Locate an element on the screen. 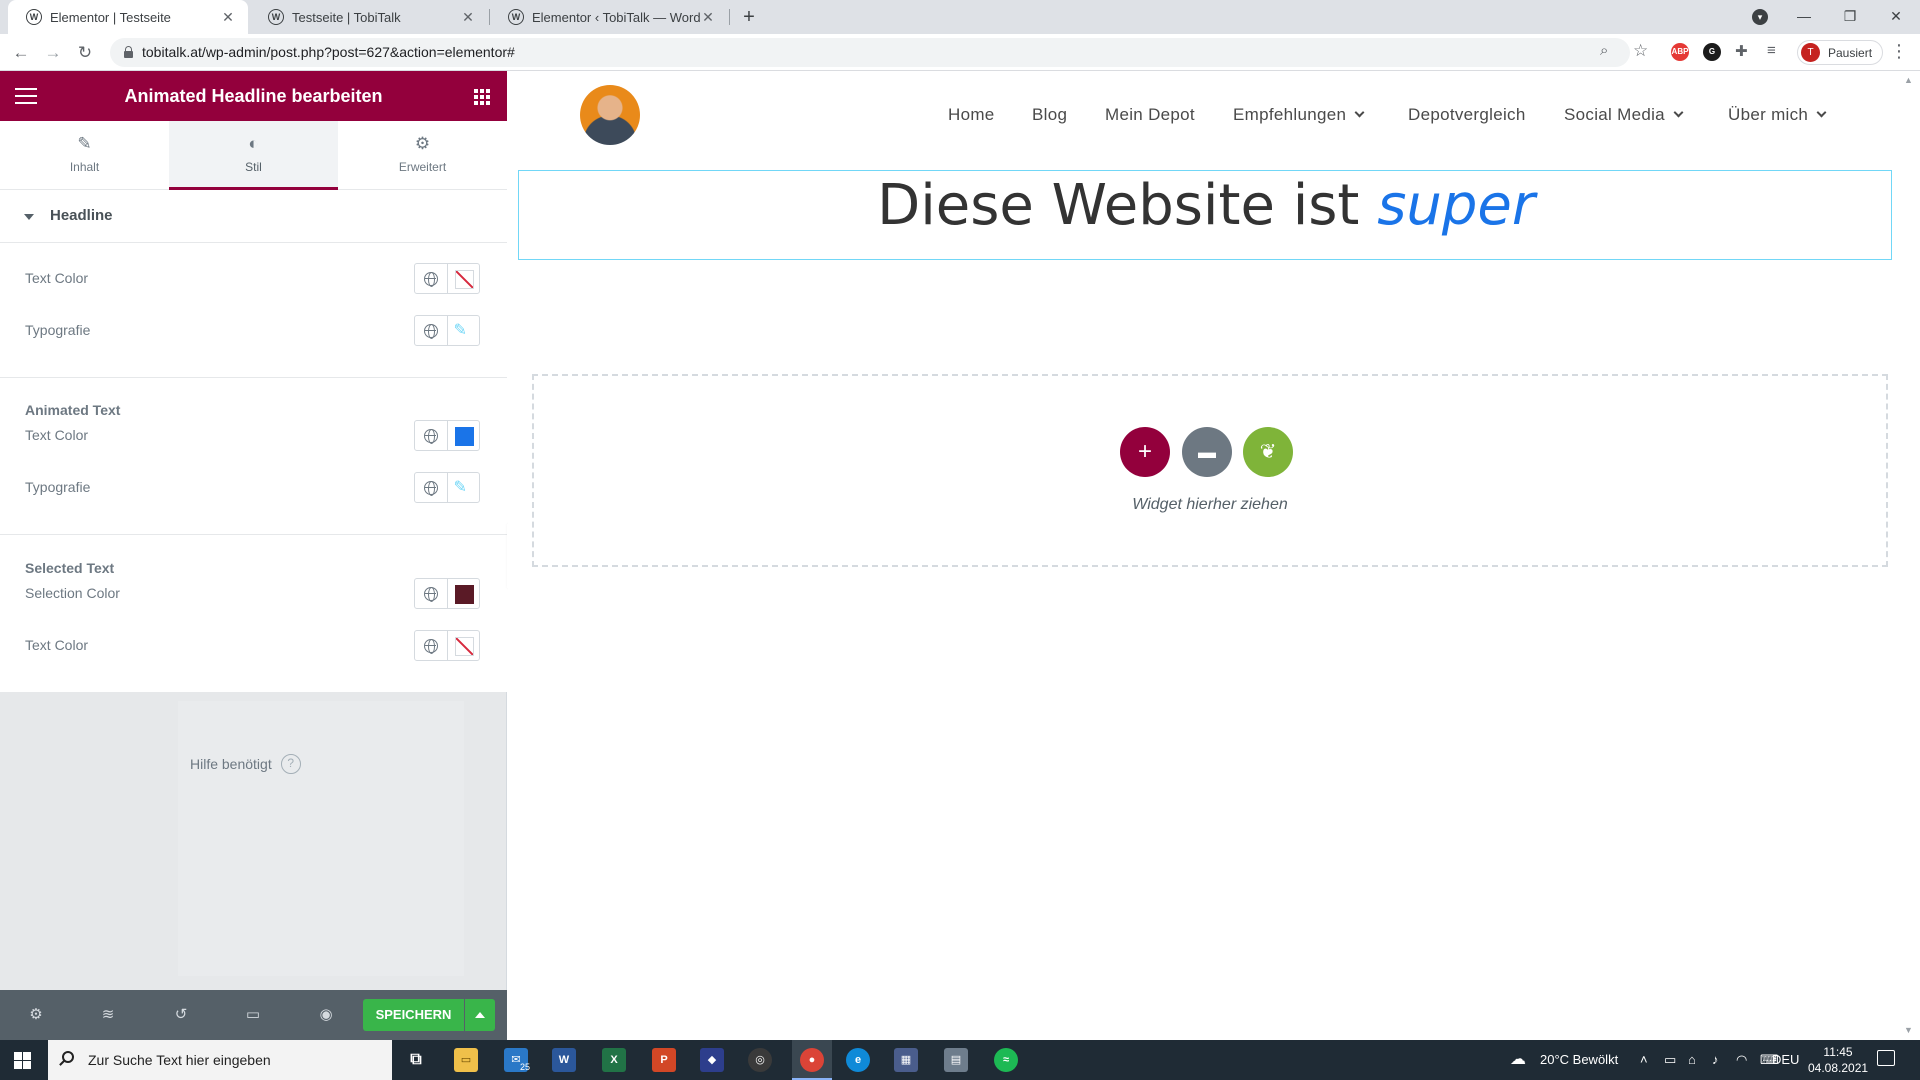  tab-stil: ◐ Stil is located at coordinates (253, 155).